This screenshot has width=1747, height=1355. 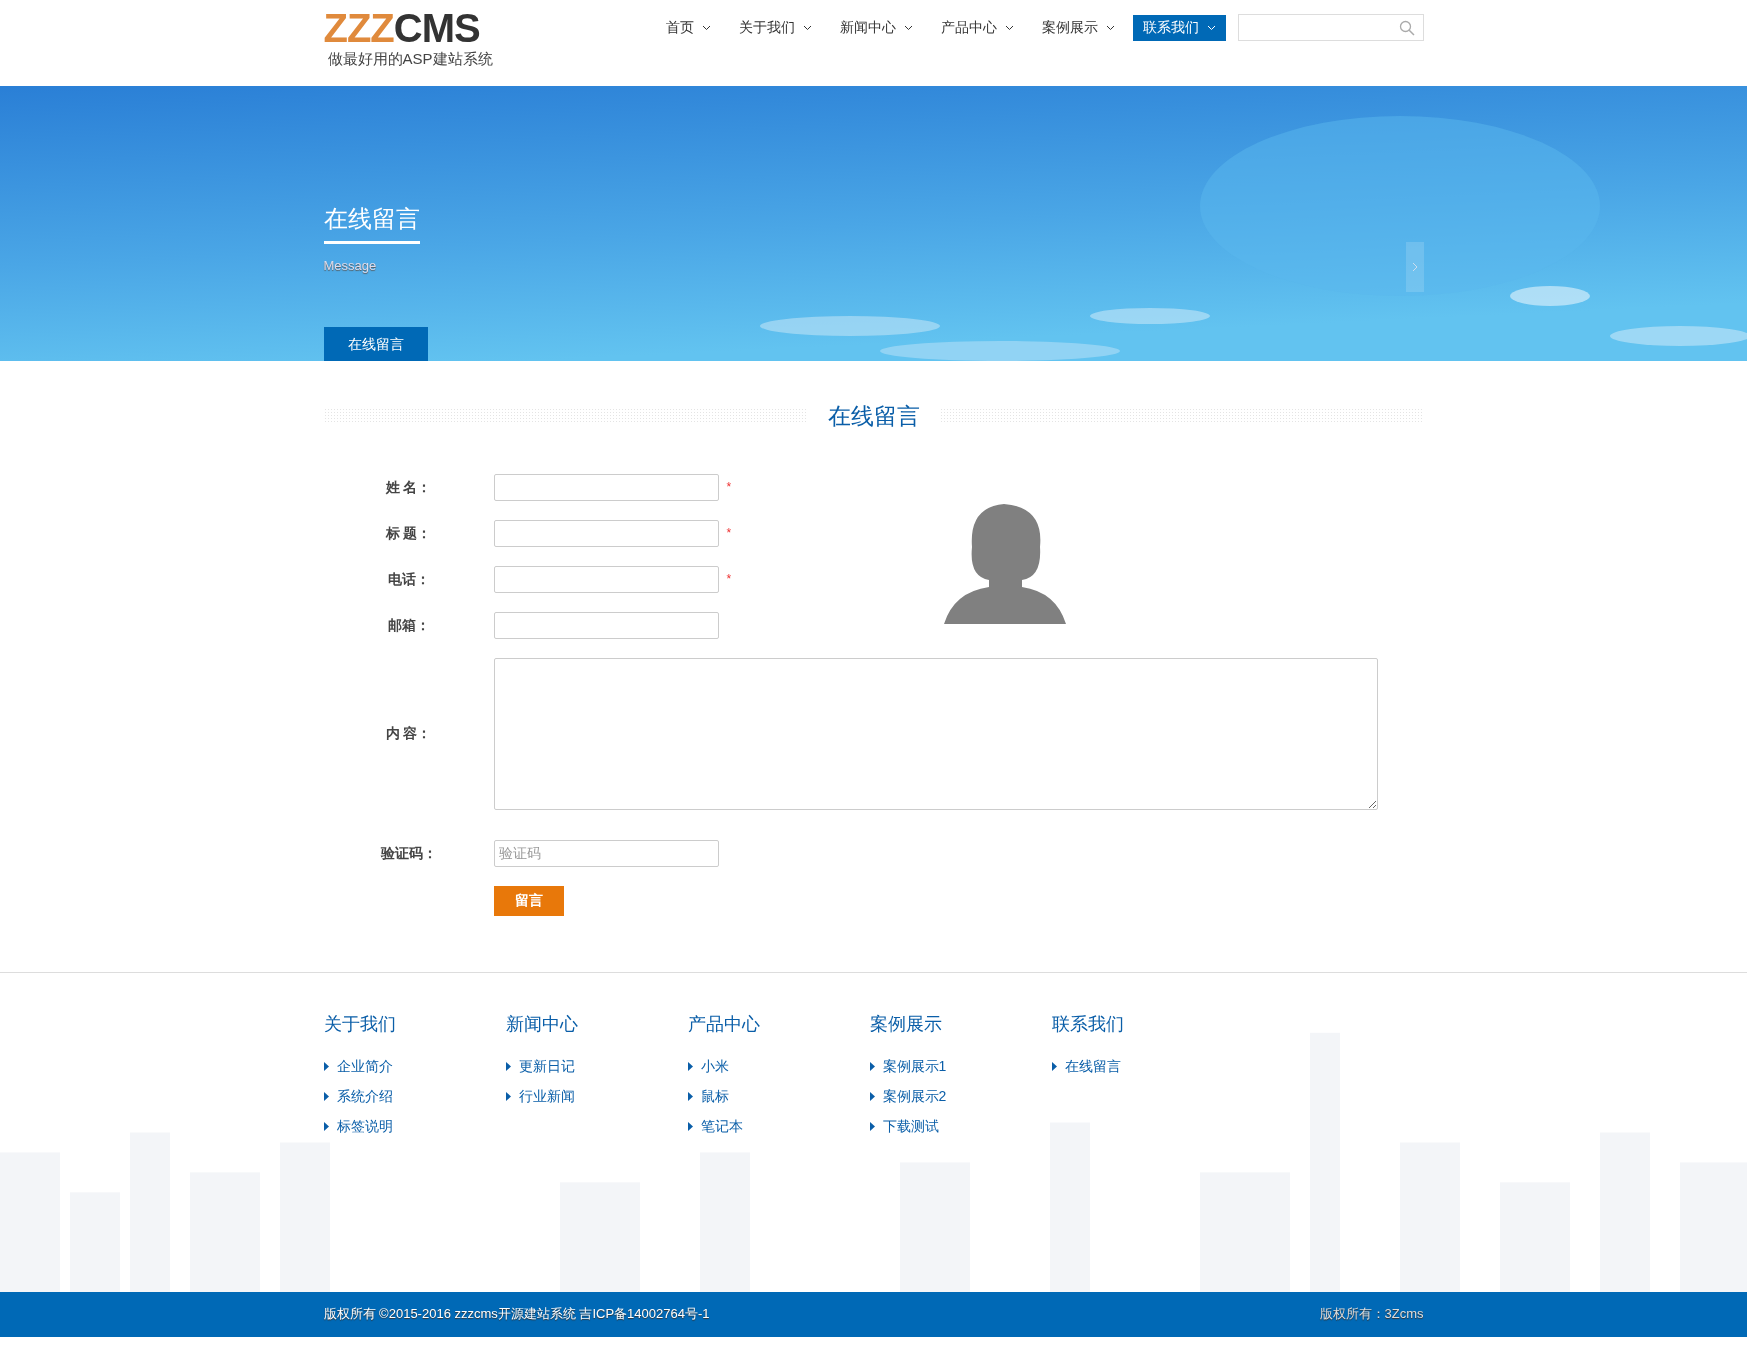 I want to click on copyright-text: 版权所有 ©2015-2016 zzzcms开源建站系统 吉ICP备14002764号-1, so click(x=516, y=1314).